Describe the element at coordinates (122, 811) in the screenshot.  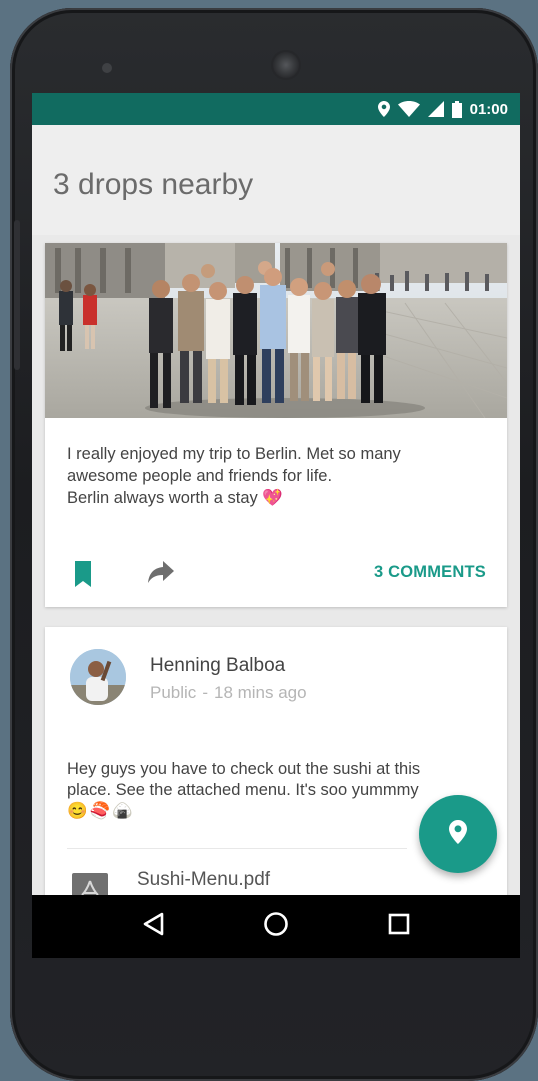
I see `rice-ball-emoji: 🍙` at that location.